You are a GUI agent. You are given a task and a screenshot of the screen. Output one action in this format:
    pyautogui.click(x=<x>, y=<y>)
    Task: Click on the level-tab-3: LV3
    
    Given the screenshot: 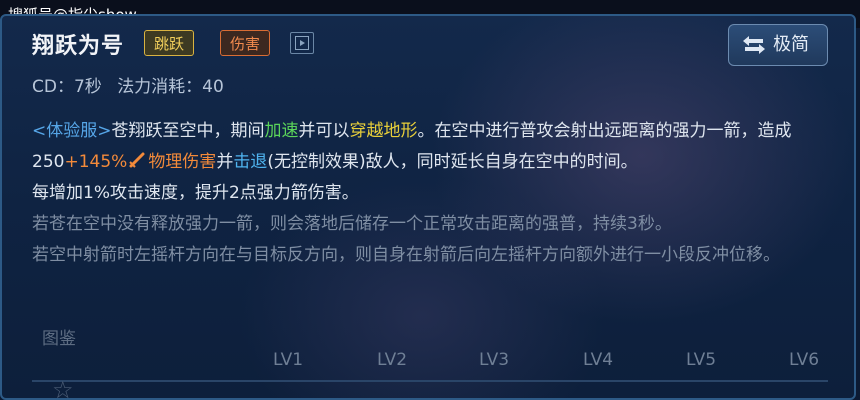 What is the action you would take?
    pyautogui.click(x=494, y=360)
    